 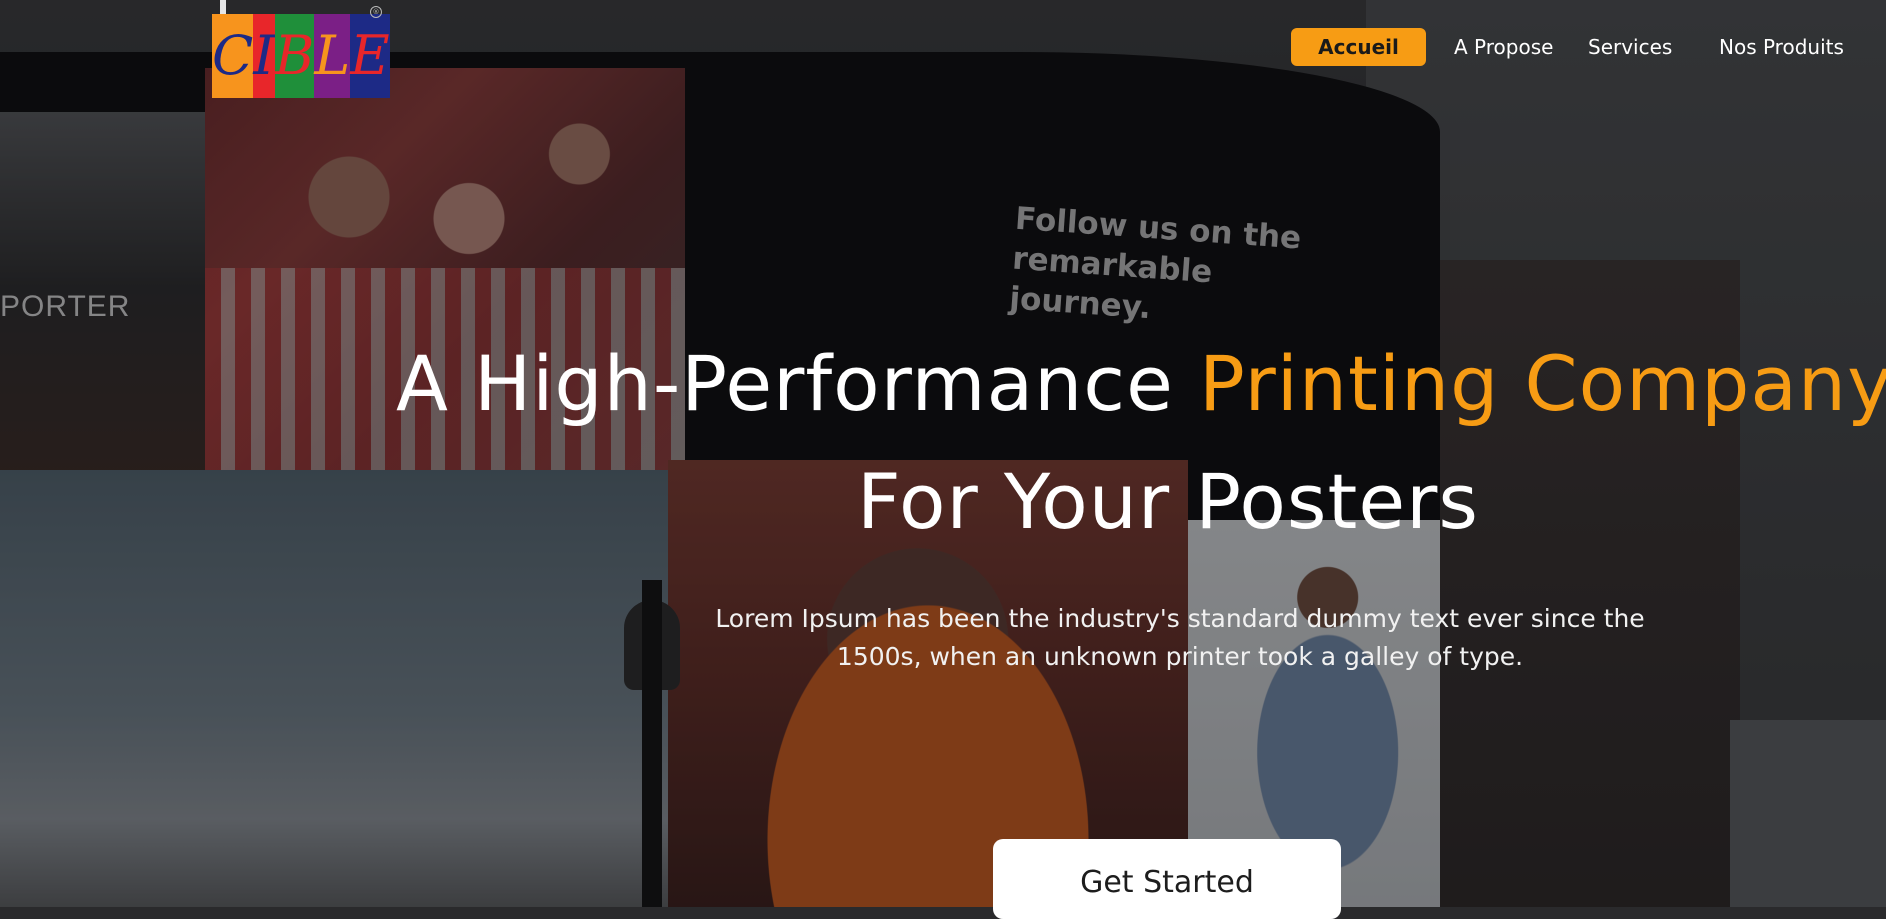 I want to click on nav-item-accueil: Accueil, so click(x=1358, y=47).